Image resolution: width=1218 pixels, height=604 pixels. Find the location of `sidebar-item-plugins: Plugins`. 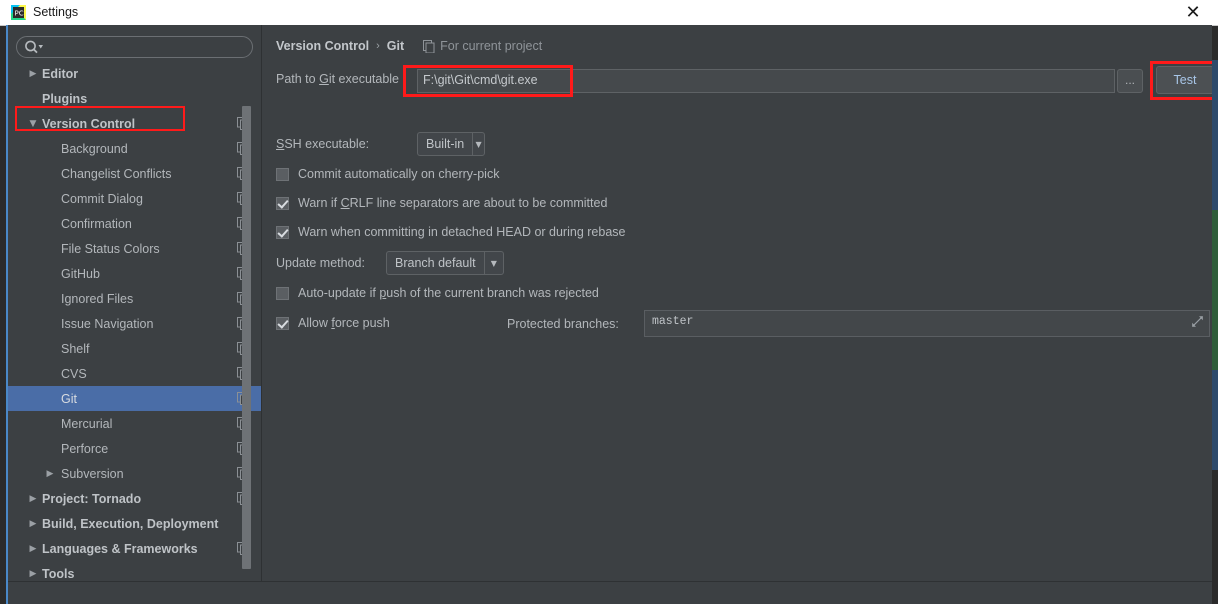

sidebar-item-plugins: Plugins is located at coordinates (134, 98).